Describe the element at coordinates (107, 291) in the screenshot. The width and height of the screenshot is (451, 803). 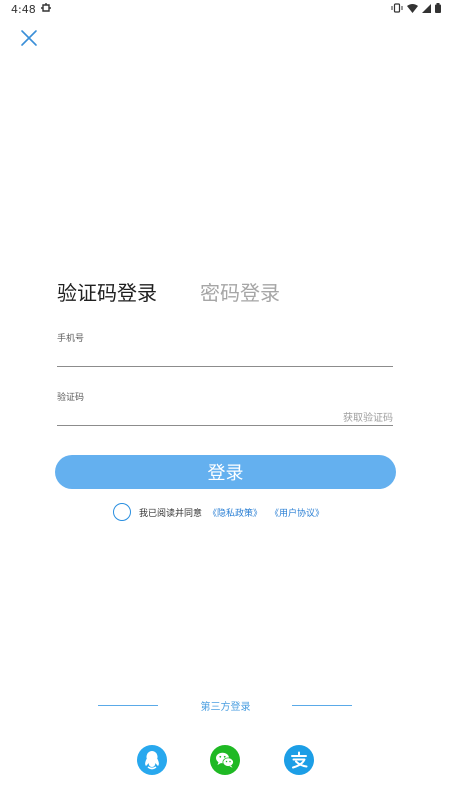
I see `tab-sms-login: 验证码登录` at that location.